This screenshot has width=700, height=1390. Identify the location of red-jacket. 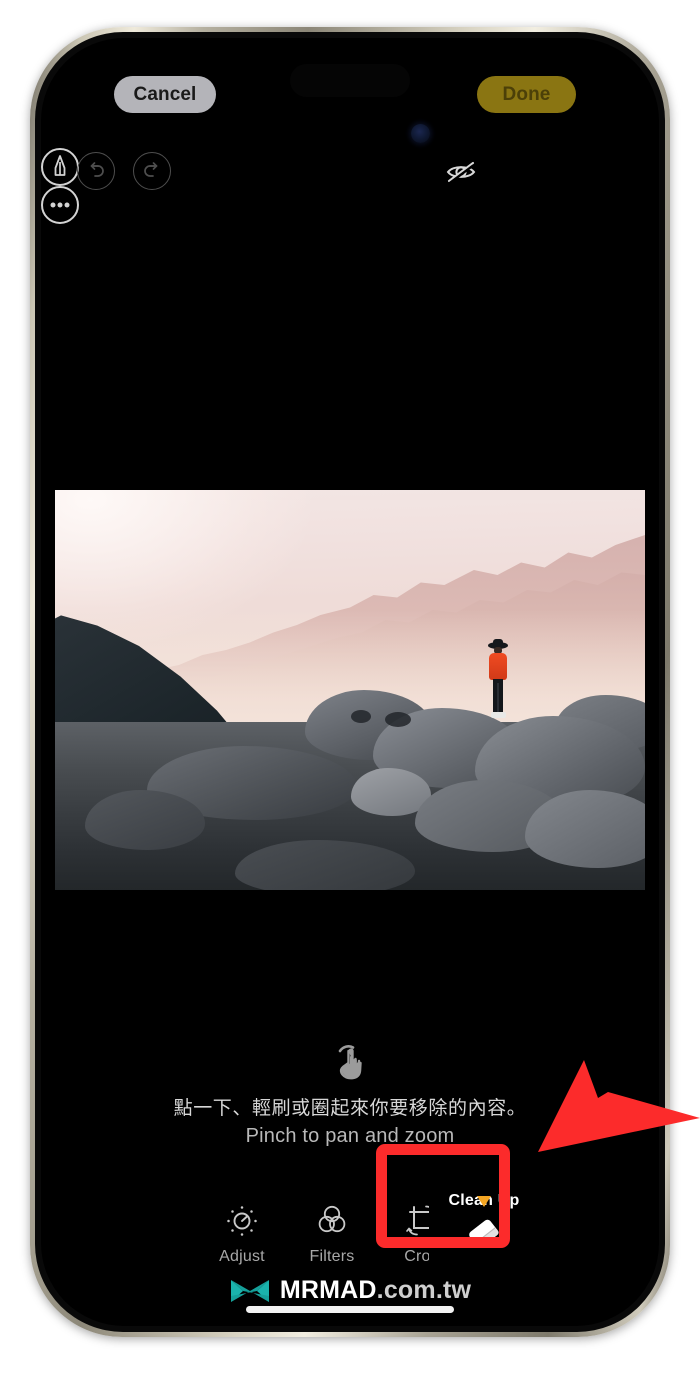
(498, 666).